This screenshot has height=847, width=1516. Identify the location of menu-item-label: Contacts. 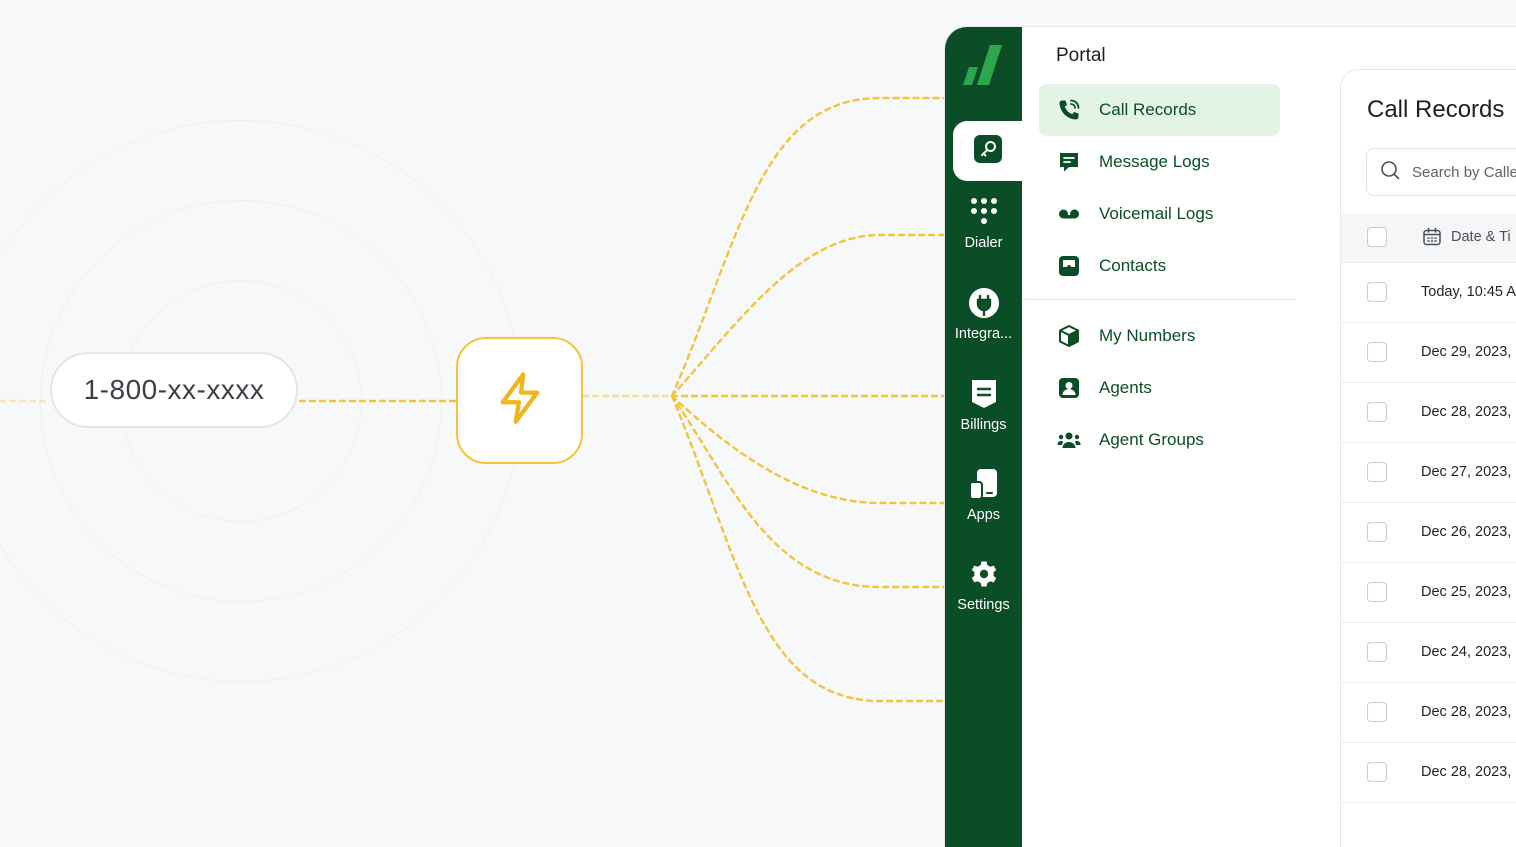
(1133, 265).